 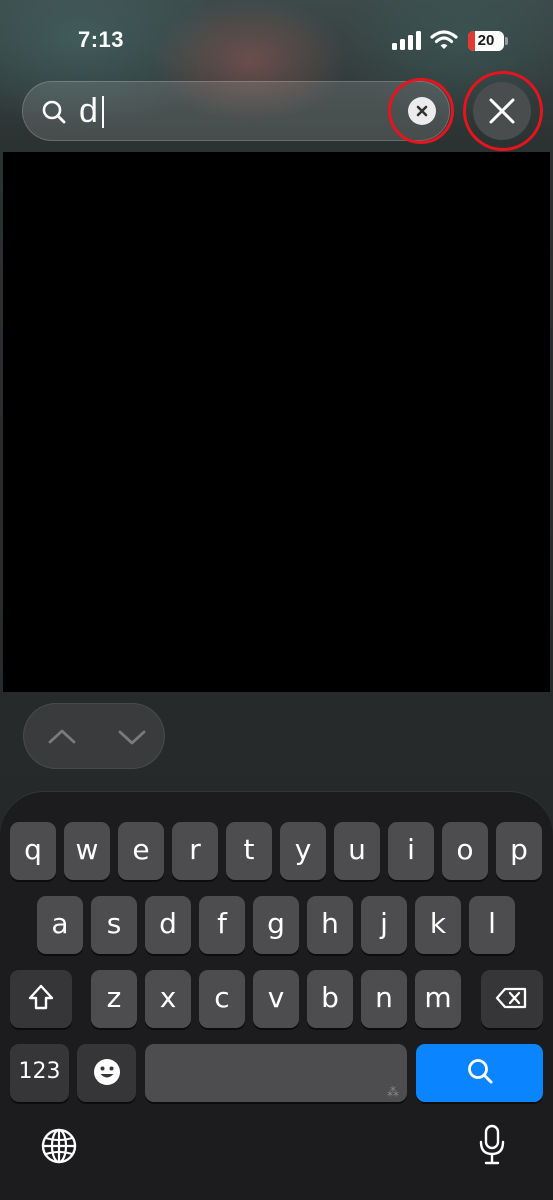 I want to click on key-k: k, so click(x=438, y=925).